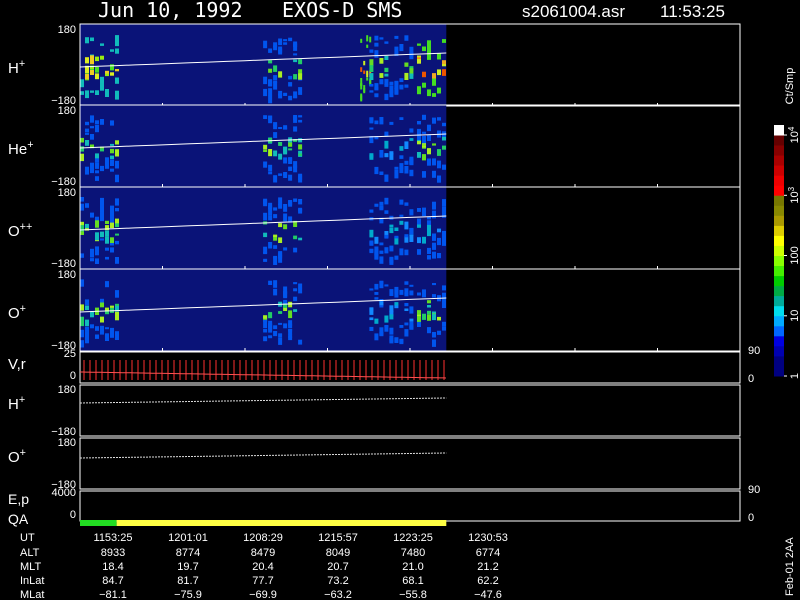  I want to click on panel-att-h-plus: H+180−180, so click(374, 411).